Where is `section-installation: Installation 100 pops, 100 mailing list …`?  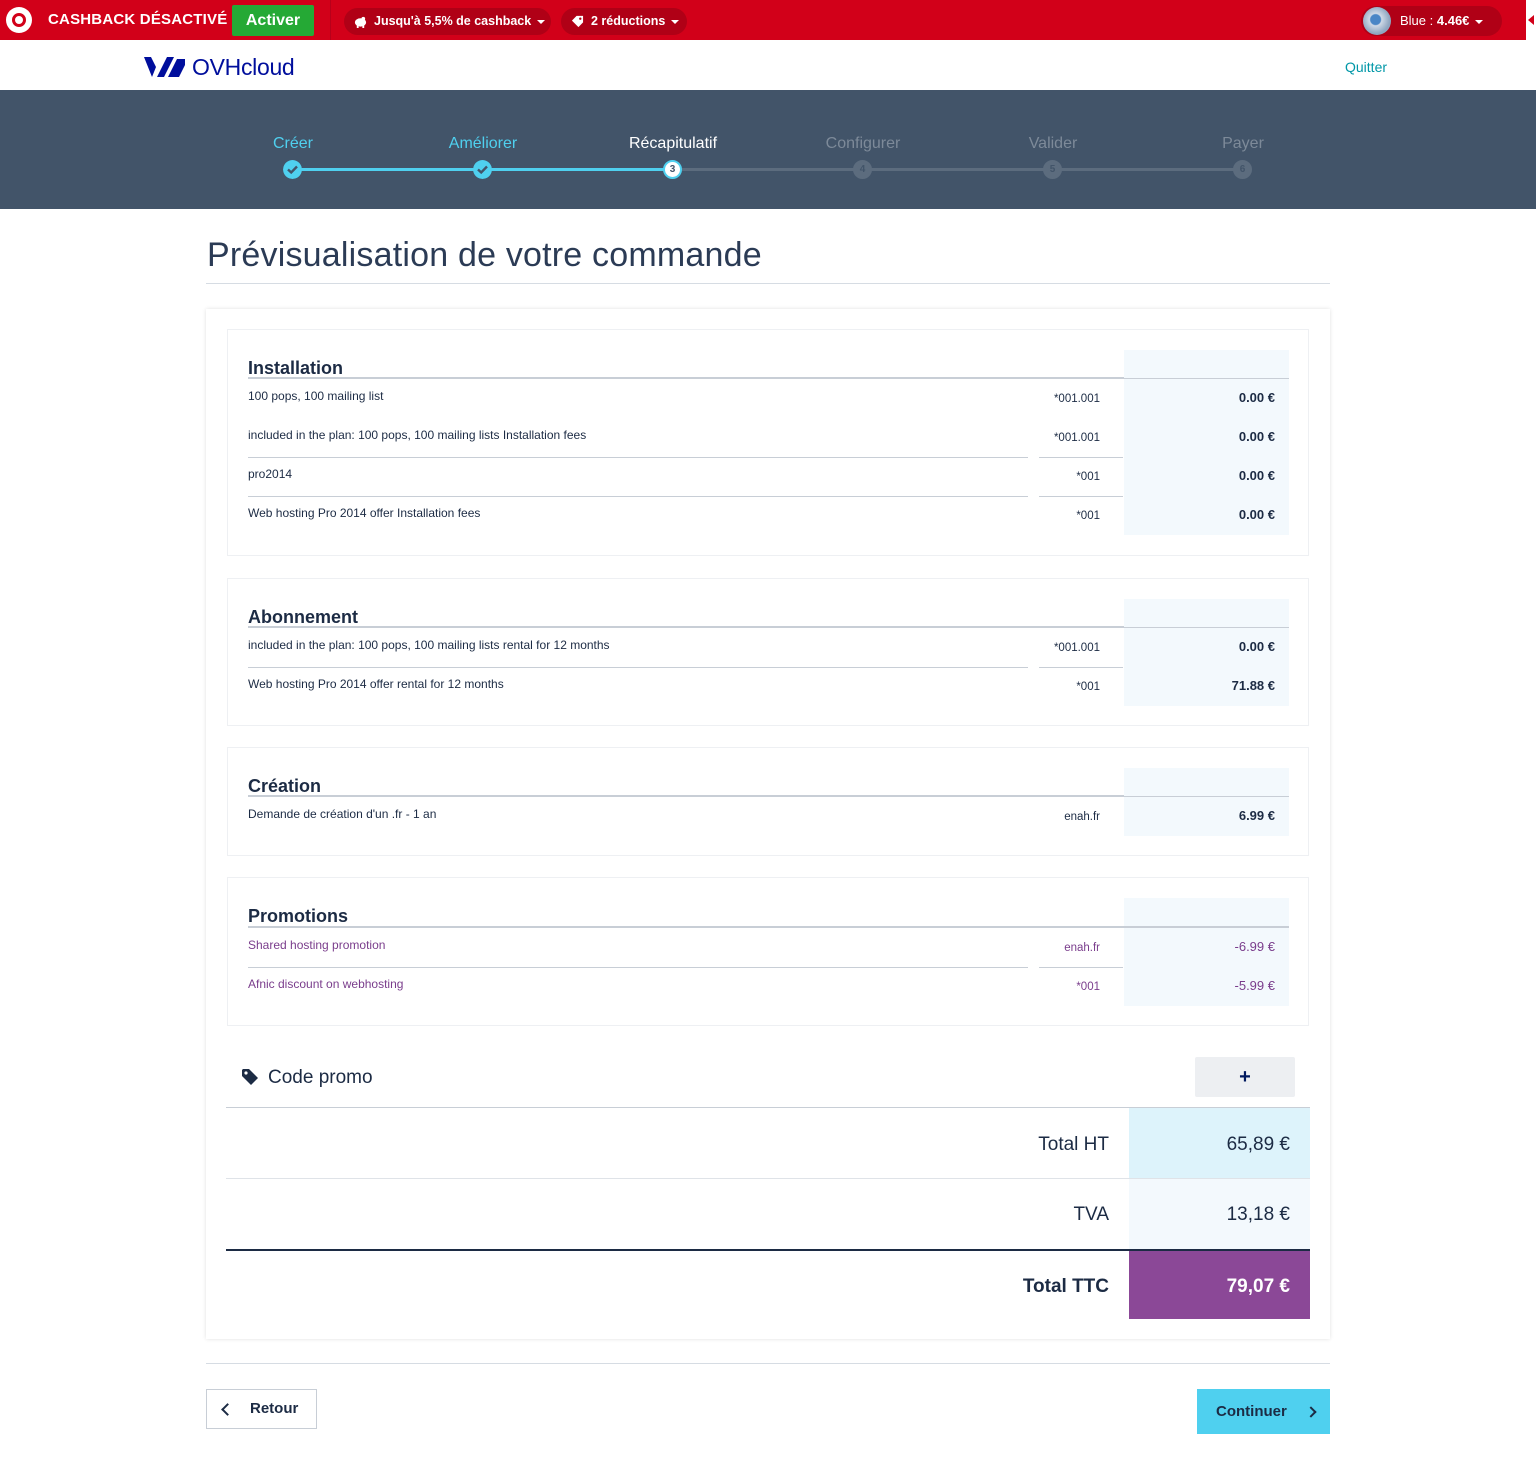
section-installation: Installation 100 pops, 100 mailing list … is located at coordinates (768, 442).